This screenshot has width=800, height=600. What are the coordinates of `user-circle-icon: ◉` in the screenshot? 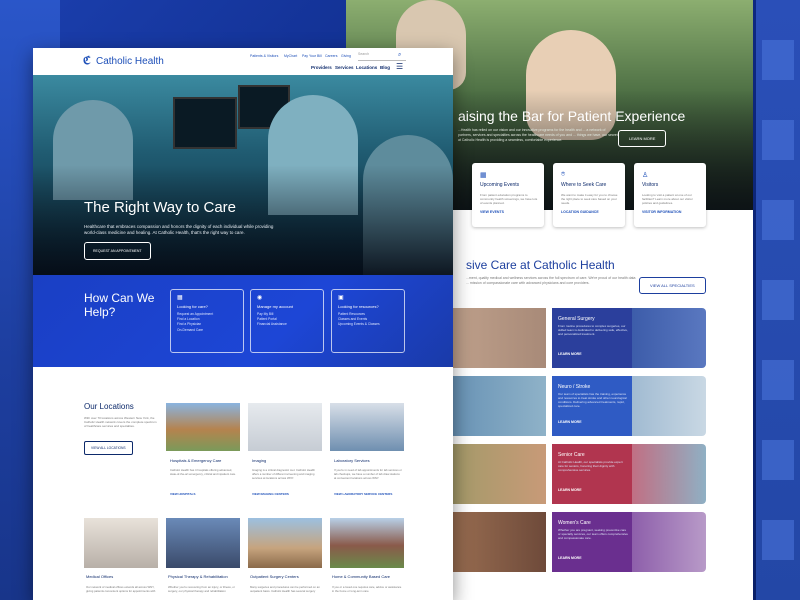 It's located at (260, 298).